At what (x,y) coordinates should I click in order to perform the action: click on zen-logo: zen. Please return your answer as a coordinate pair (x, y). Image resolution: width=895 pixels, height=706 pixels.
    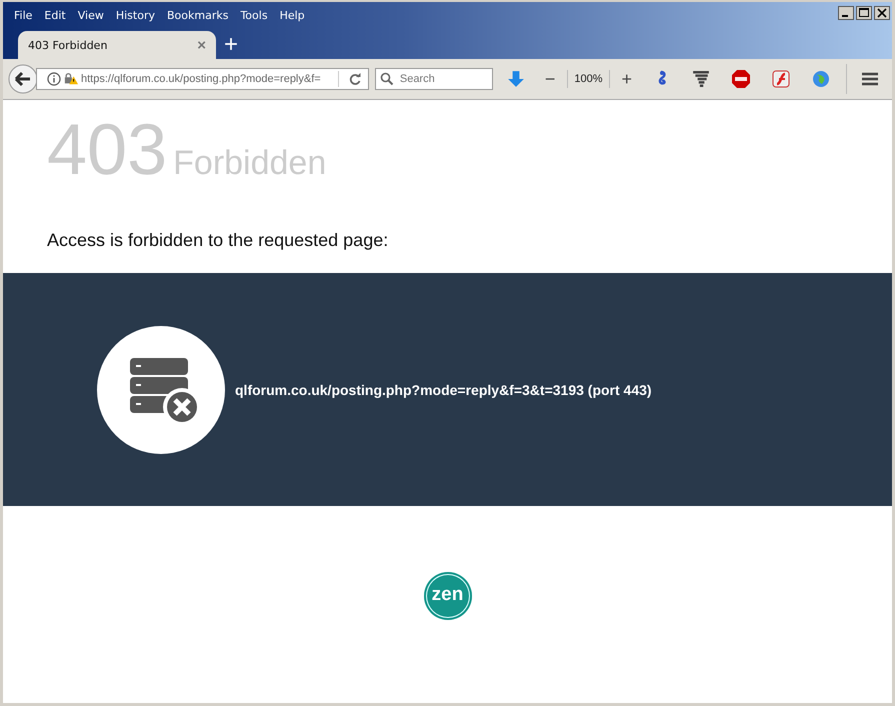
    Looking at the image, I should click on (448, 596).